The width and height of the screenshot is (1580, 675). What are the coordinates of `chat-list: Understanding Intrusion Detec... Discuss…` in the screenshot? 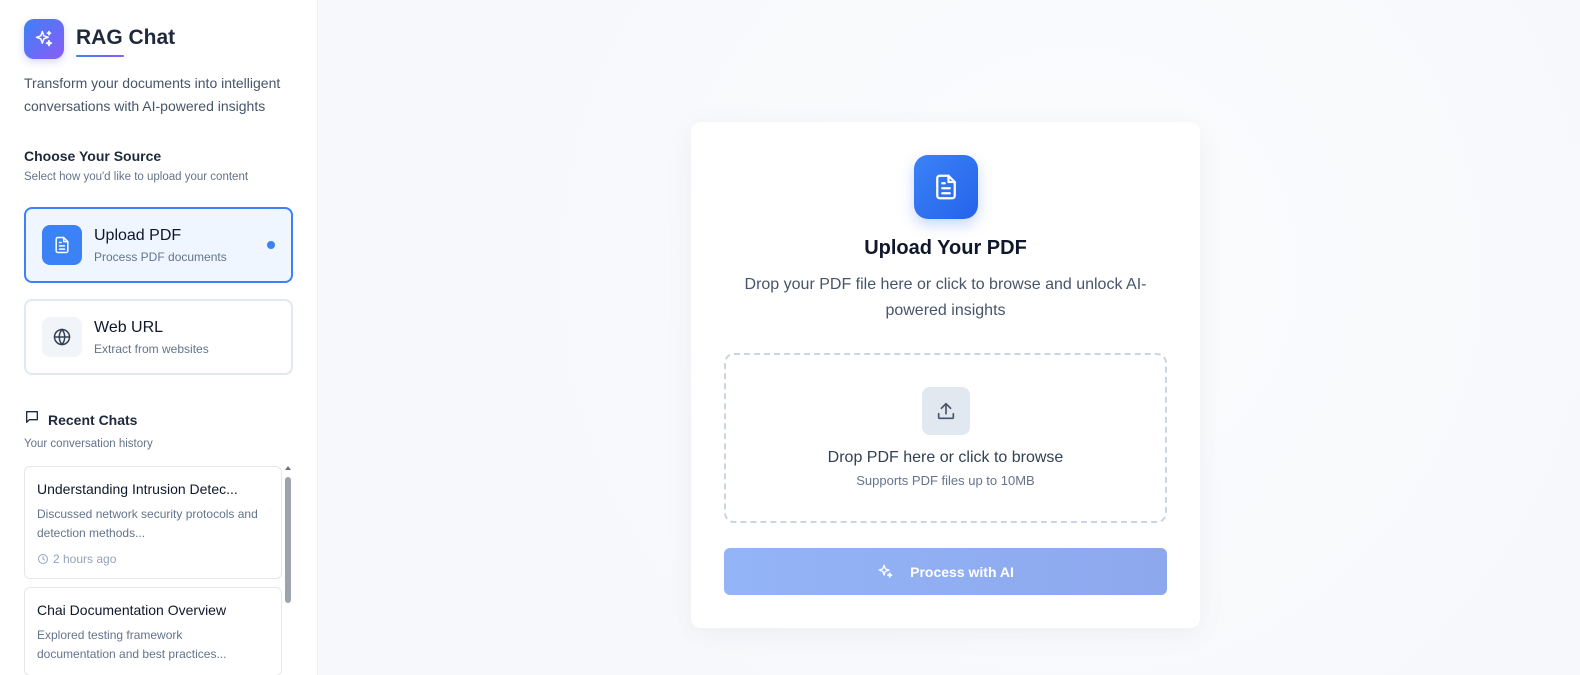 It's located at (158, 570).